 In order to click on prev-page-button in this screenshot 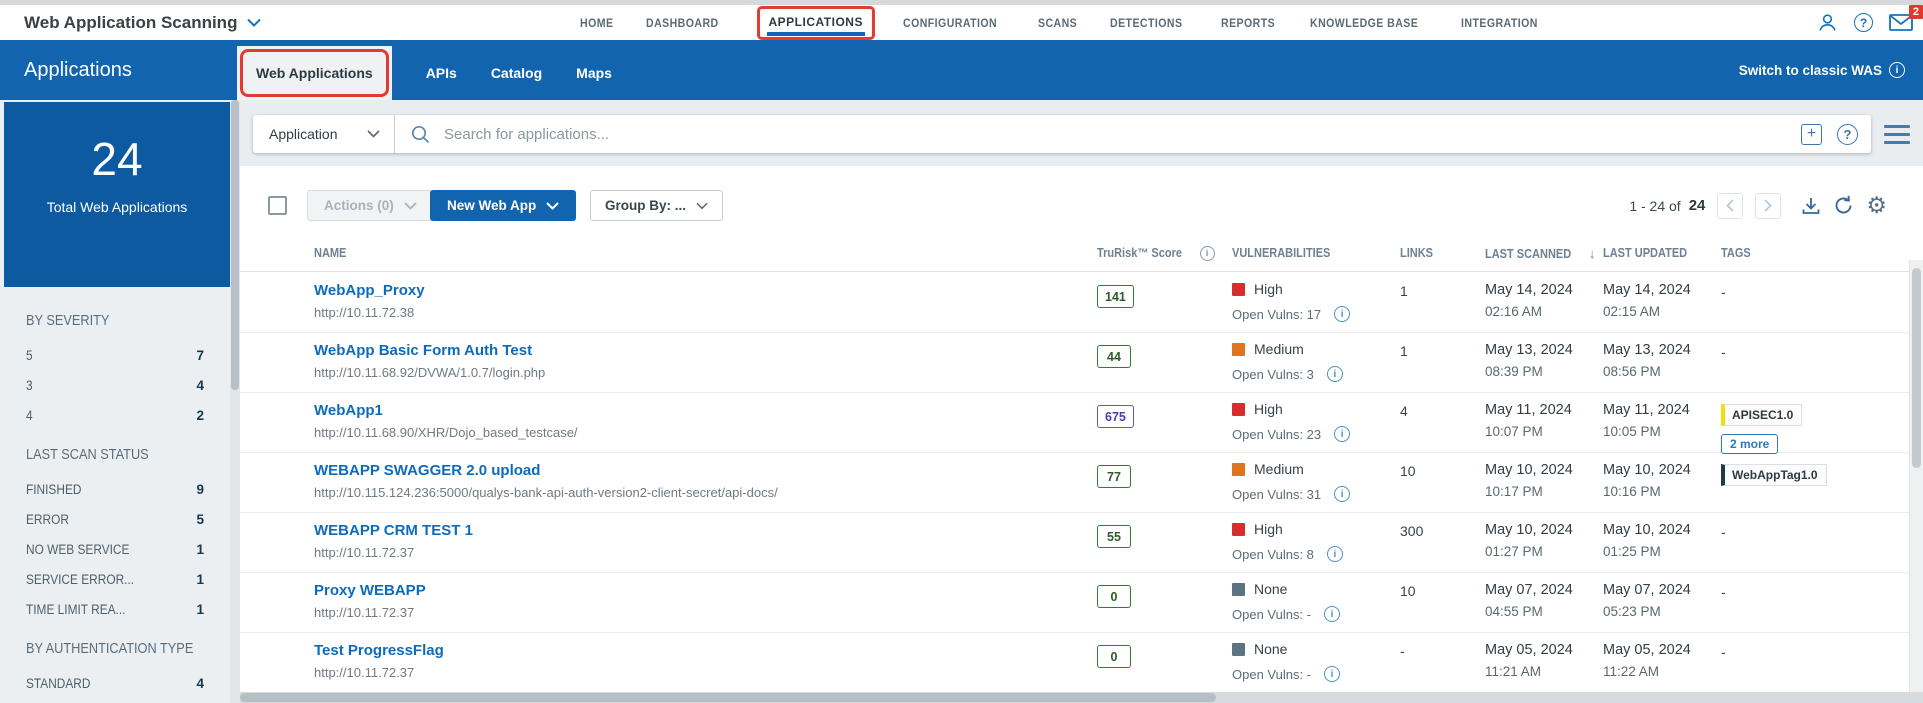, I will do `click(1730, 205)`.